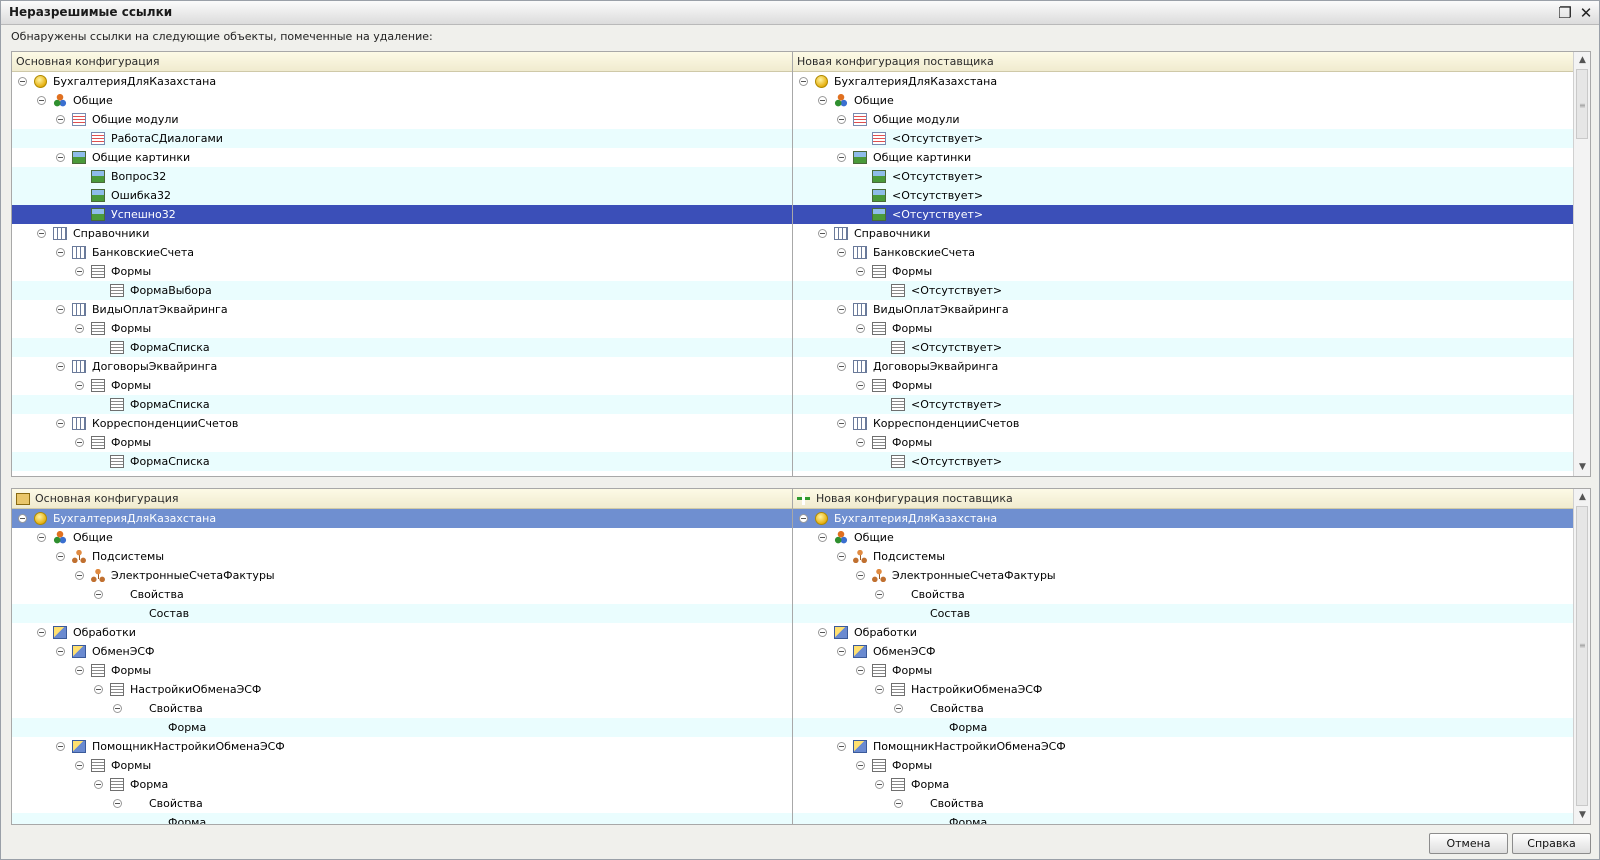  I want to click on tree-row: БанковскиеСчета, so click(1183, 252).